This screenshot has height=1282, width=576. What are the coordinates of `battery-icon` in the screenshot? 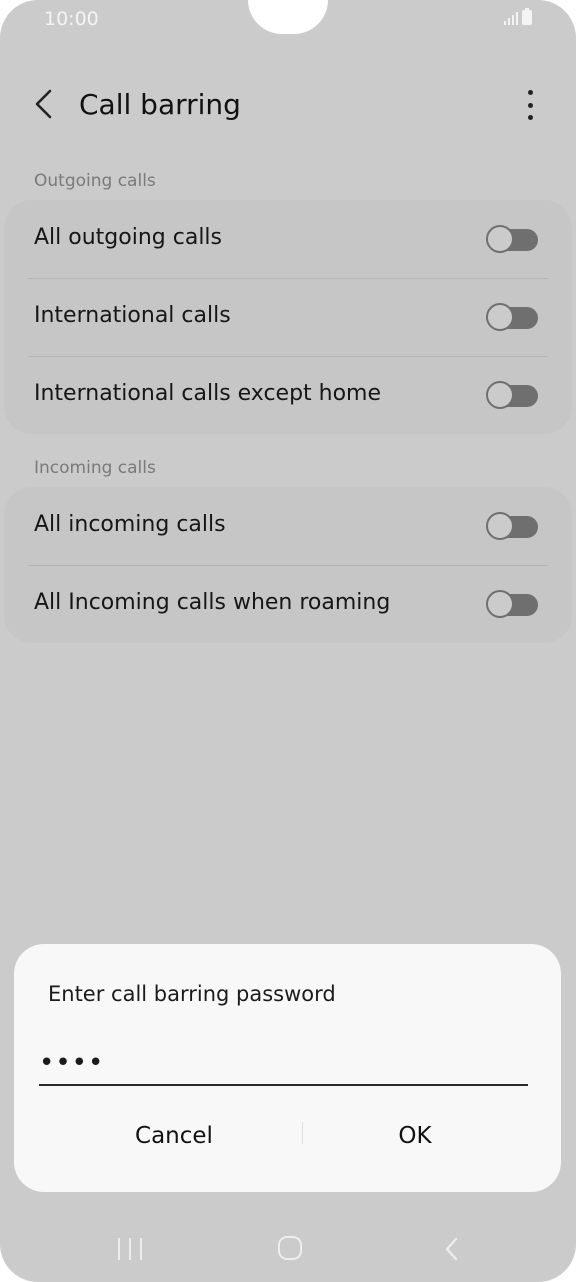 It's located at (527, 16).